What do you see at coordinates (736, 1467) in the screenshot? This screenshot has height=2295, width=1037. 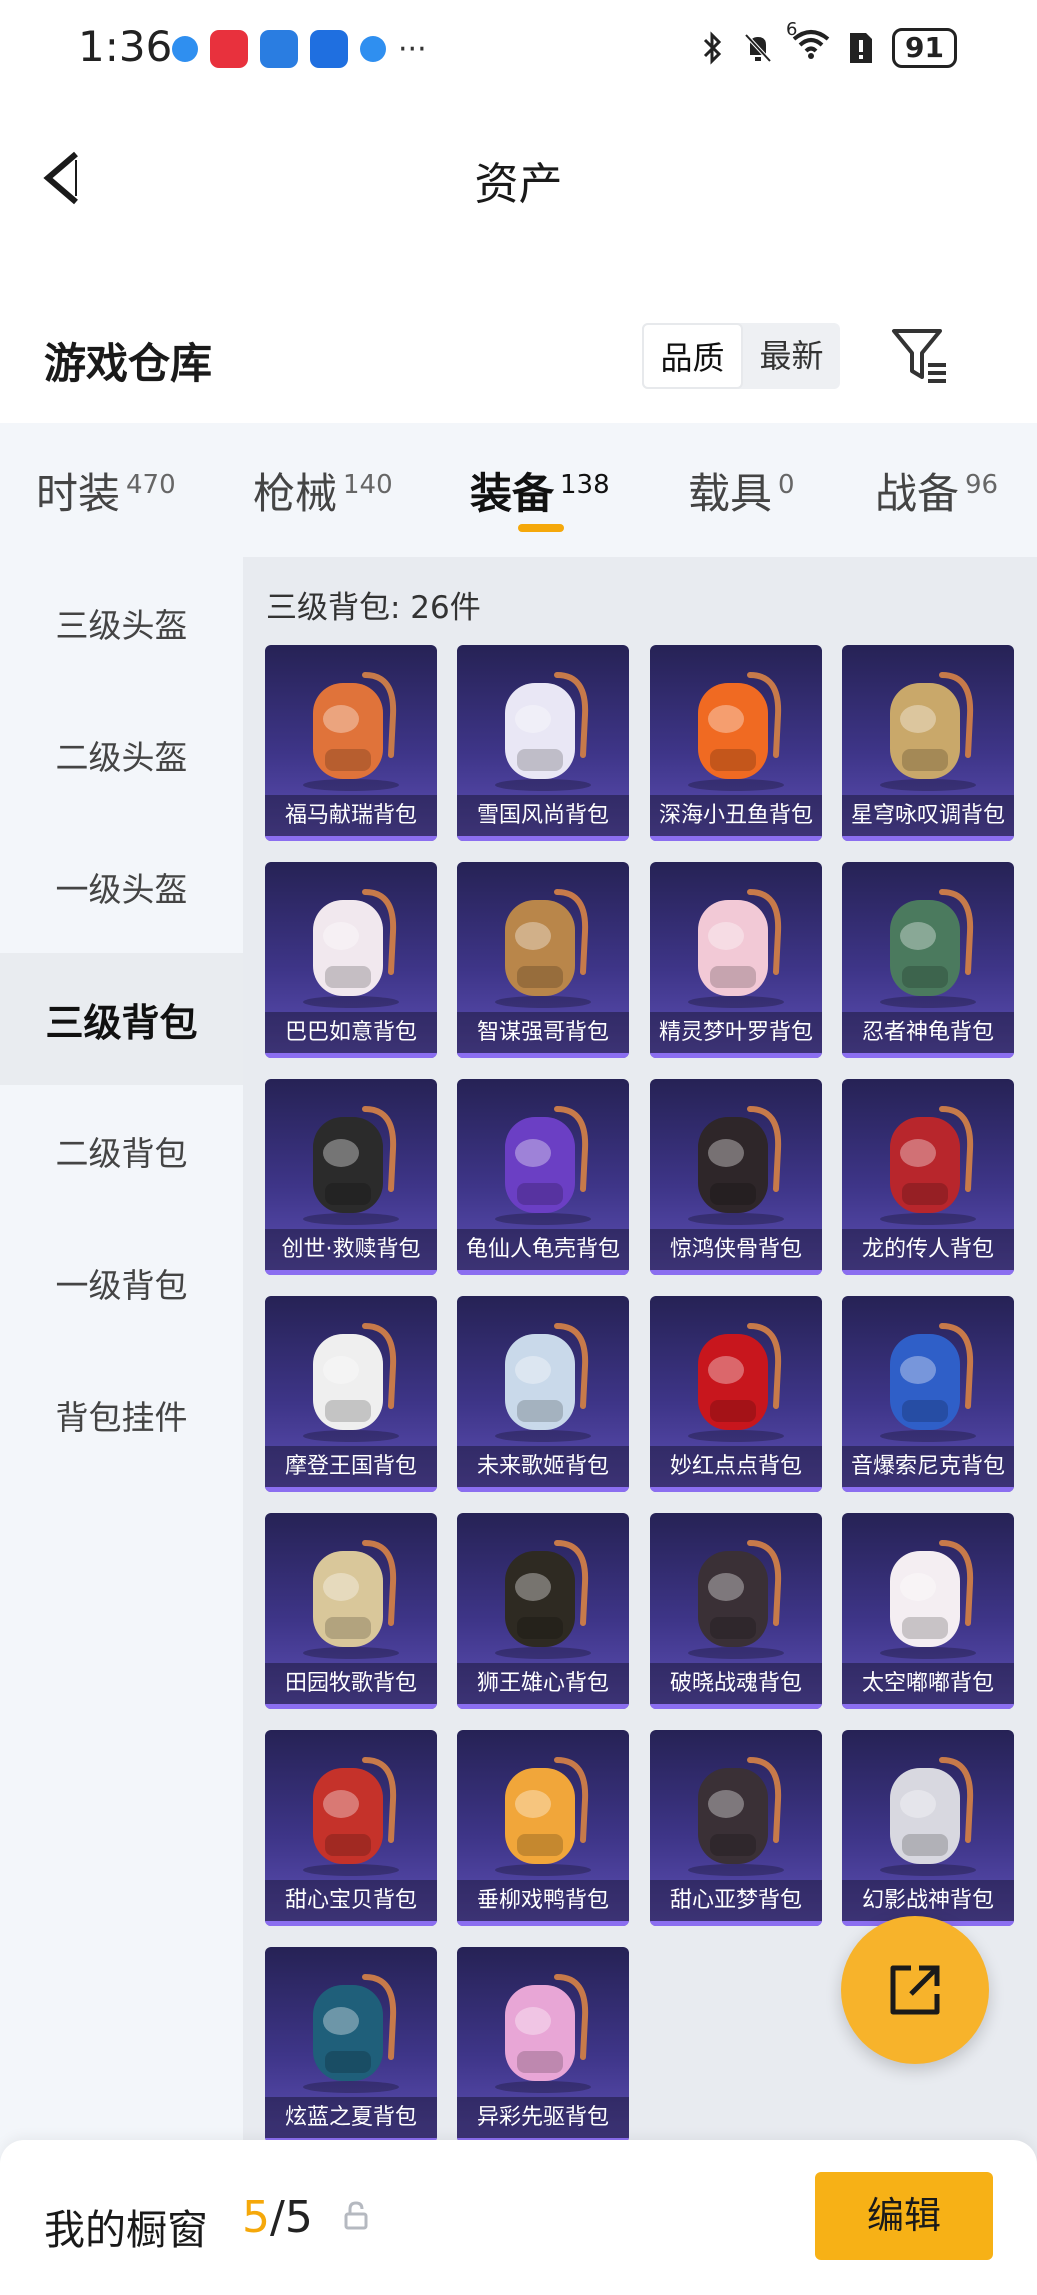 I see `backpack-name: 妙红点点背包` at bounding box center [736, 1467].